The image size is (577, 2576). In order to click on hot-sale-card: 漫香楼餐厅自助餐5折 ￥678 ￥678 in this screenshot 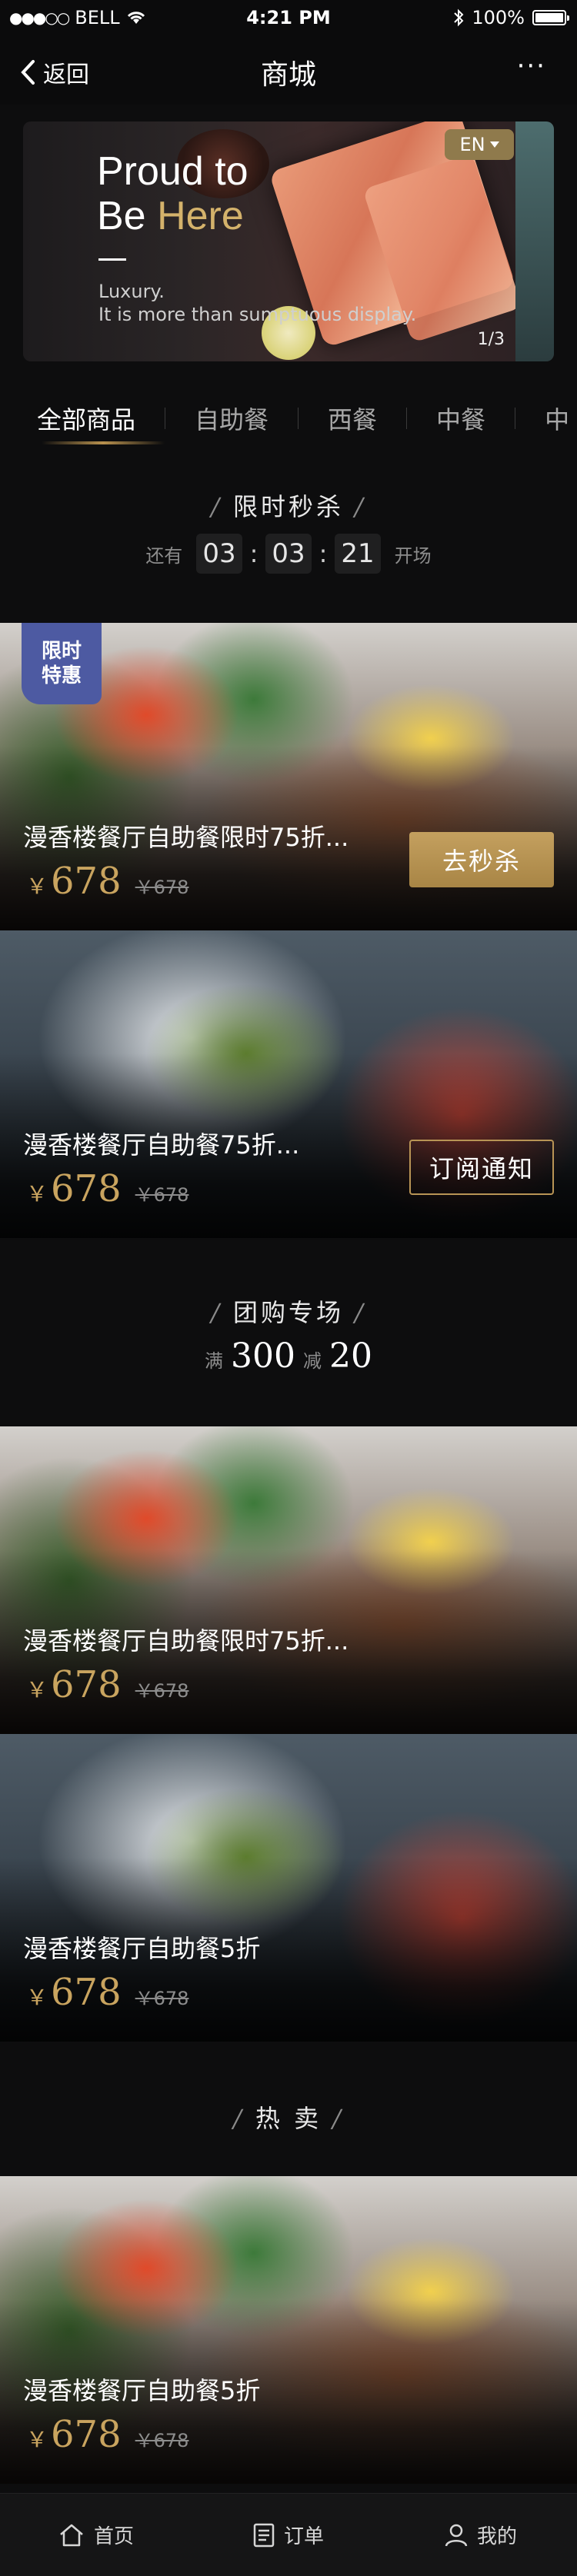, I will do `click(288, 2330)`.